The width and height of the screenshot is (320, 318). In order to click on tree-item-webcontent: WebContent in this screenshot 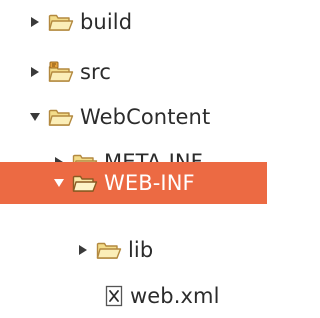, I will do `click(133, 117)`.